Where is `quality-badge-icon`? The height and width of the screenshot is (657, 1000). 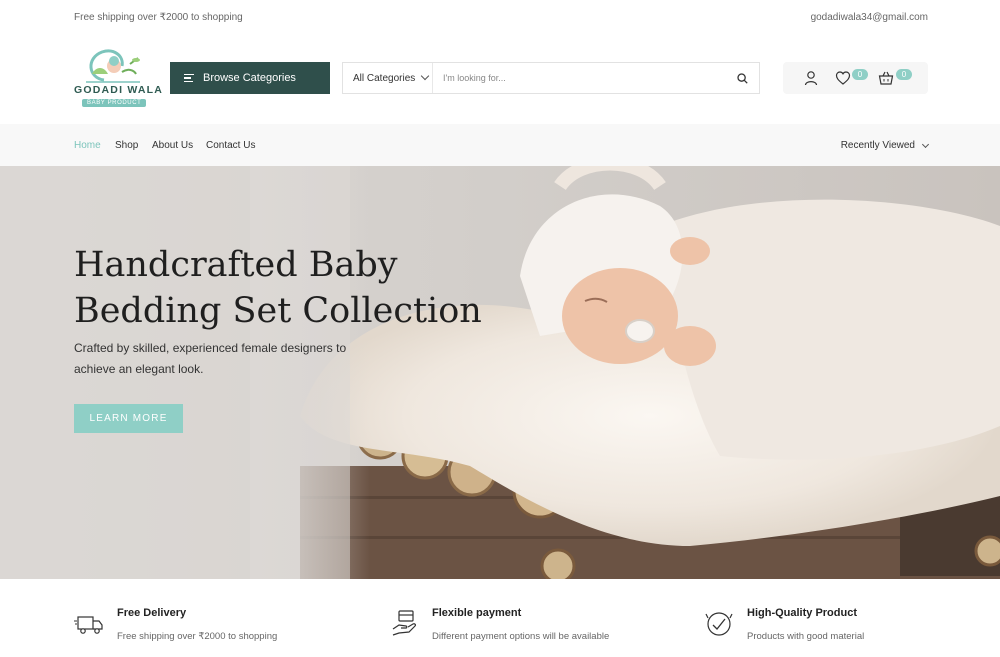 quality-badge-icon is located at coordinates (719, 624).